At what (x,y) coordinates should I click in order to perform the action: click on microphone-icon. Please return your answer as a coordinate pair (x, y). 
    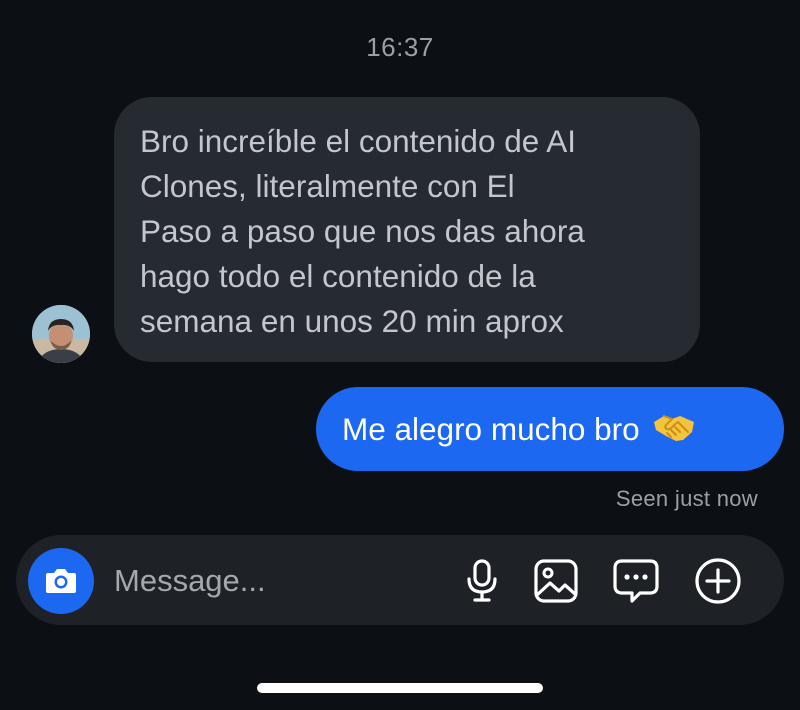
    Looking at the image, I should click on (482, 580).